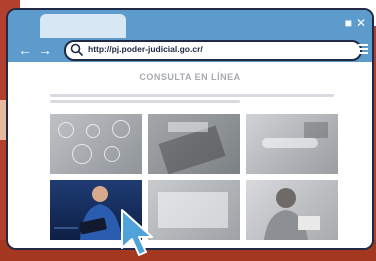 This screenshot has height=261, width=376. Describe the element at coordinates (137, 232) in the screenshot. I see `mouse-cursor-icon` at that location.